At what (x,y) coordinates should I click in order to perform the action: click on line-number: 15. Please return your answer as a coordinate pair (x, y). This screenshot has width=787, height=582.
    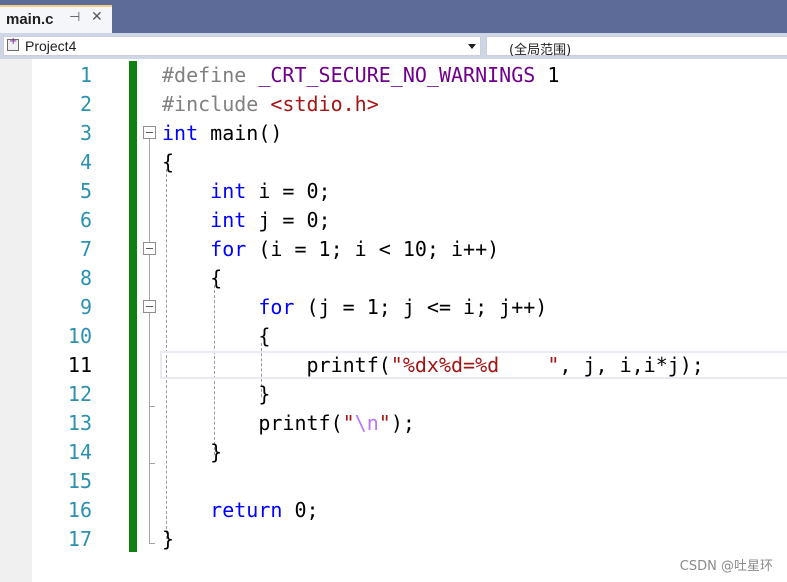
    Looking at the image, I should click on (79, 481).